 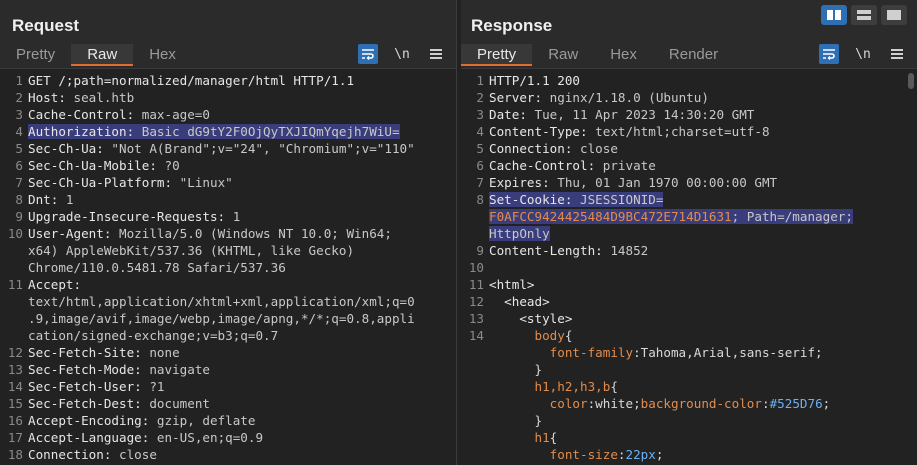 I want to click on line-content: Sec-Fetch-Mode: navigate, so click(x=116, y=369).